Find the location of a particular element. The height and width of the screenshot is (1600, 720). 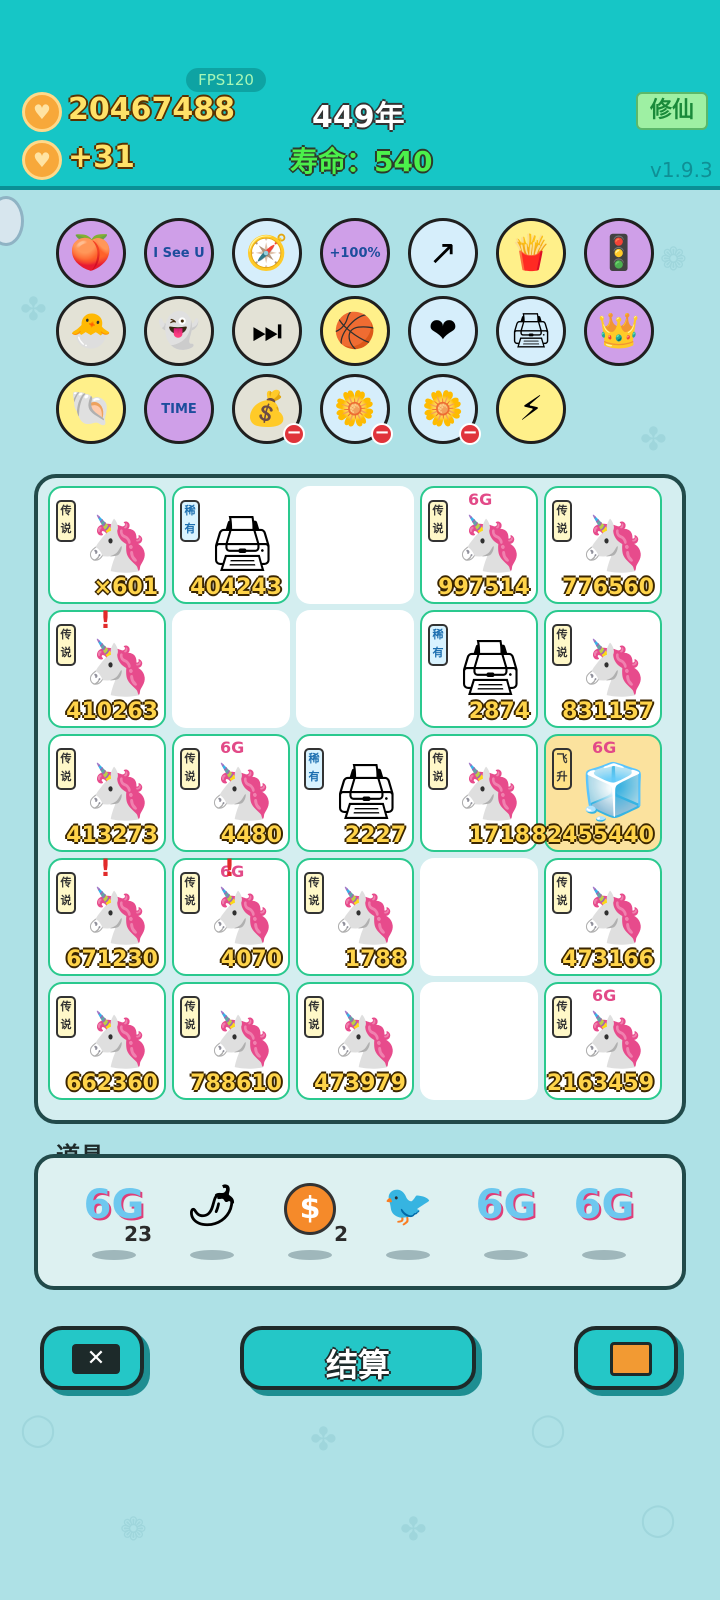

board-cell-unicorn: 传说 🦄 413273 is located at coordinates (107, 793).